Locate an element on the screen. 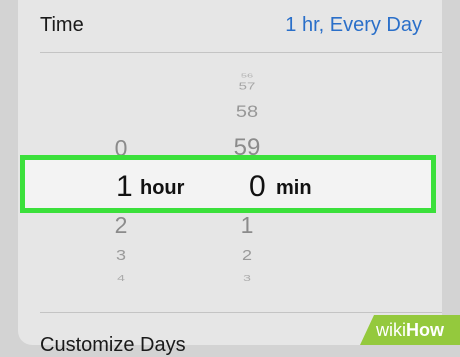  selected-minute: 0 is located at coordinates (257, 186).